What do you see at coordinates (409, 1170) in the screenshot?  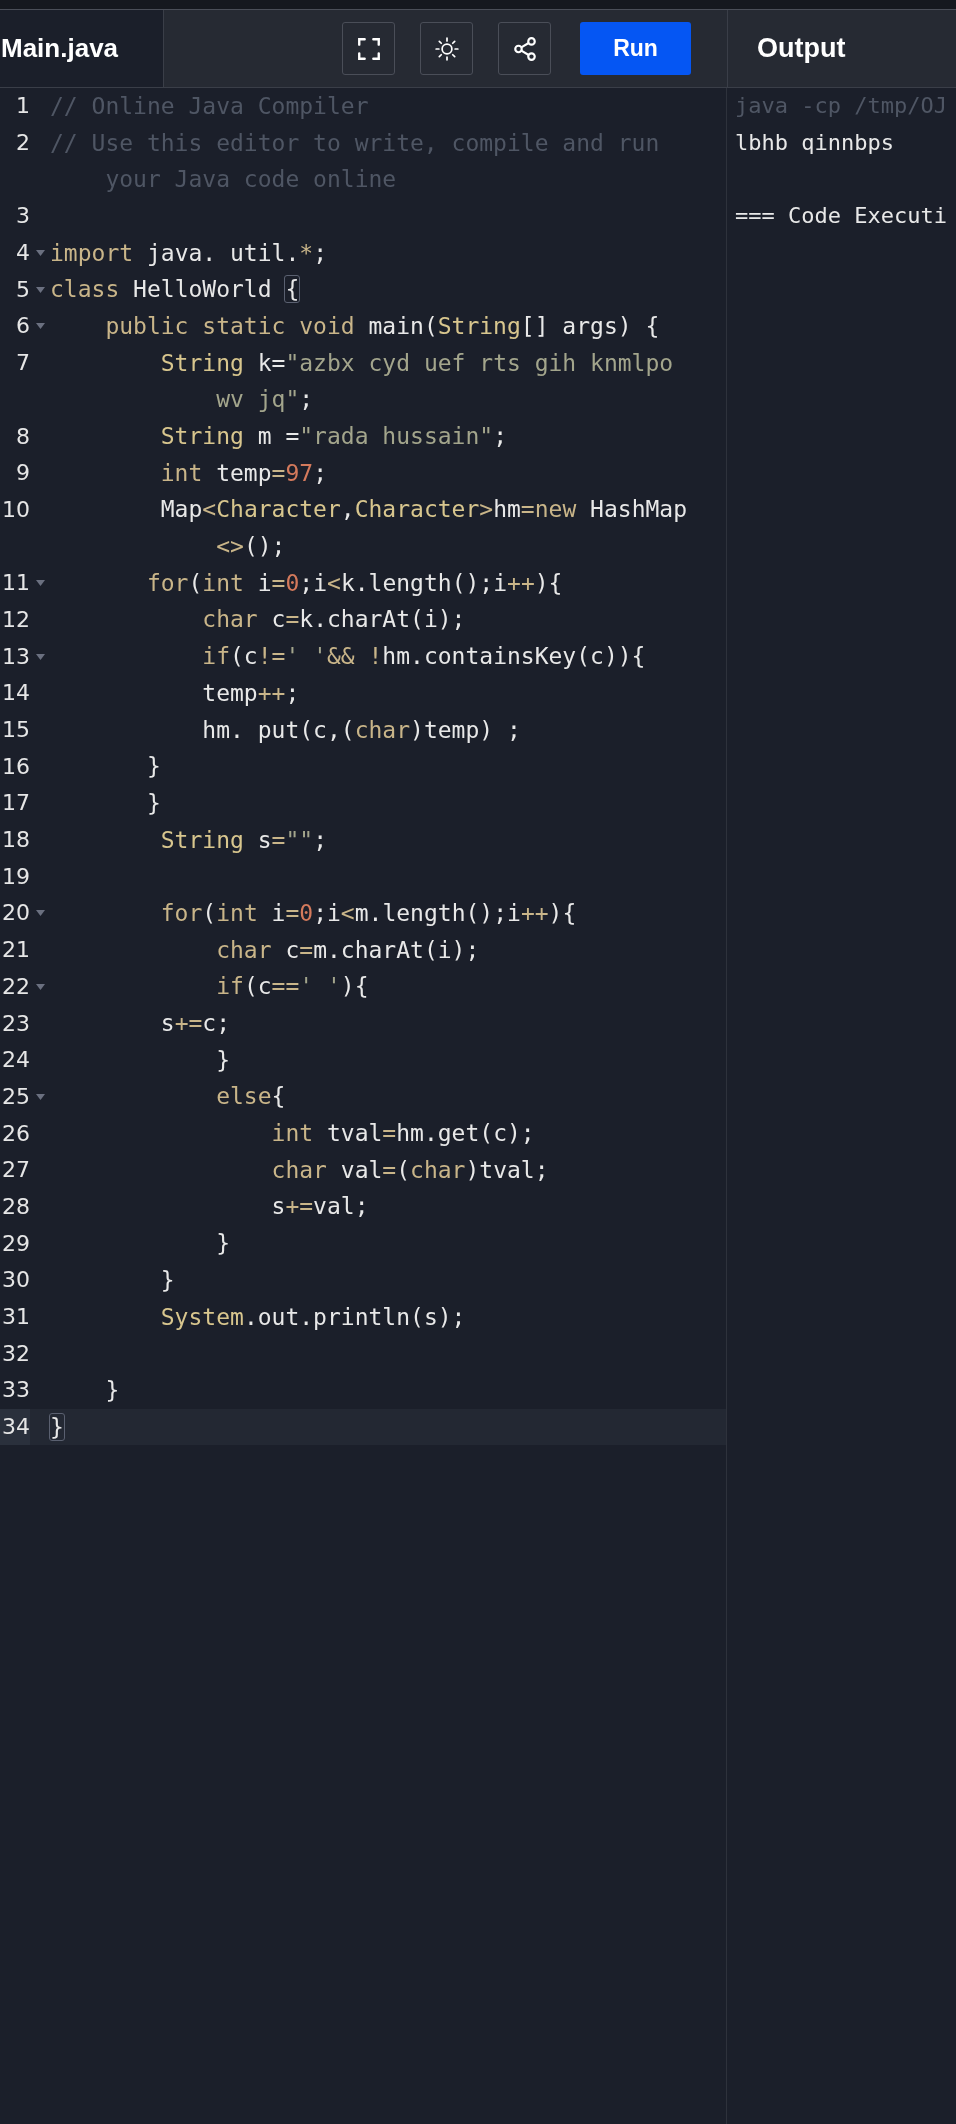 I see `code-text: char val=(char)tval;` at bounding box center [409, 1170].